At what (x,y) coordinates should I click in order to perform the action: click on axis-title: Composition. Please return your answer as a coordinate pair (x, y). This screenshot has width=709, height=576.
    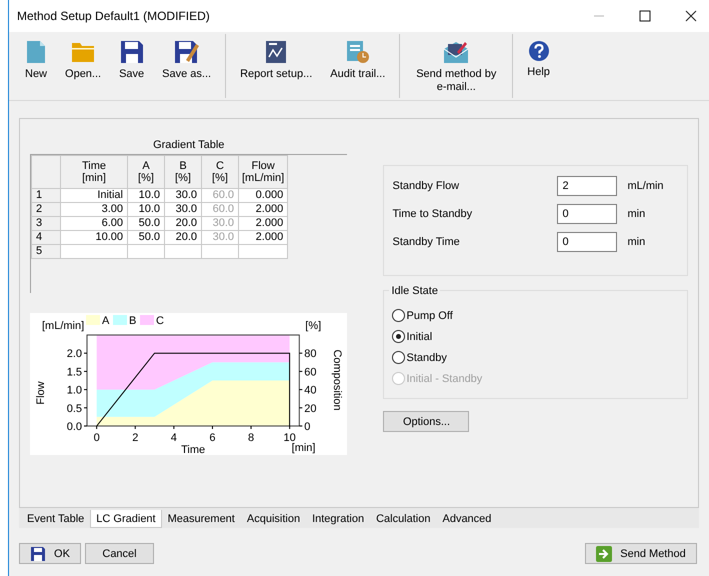
    Looking at the image, I should click on (337, 380).